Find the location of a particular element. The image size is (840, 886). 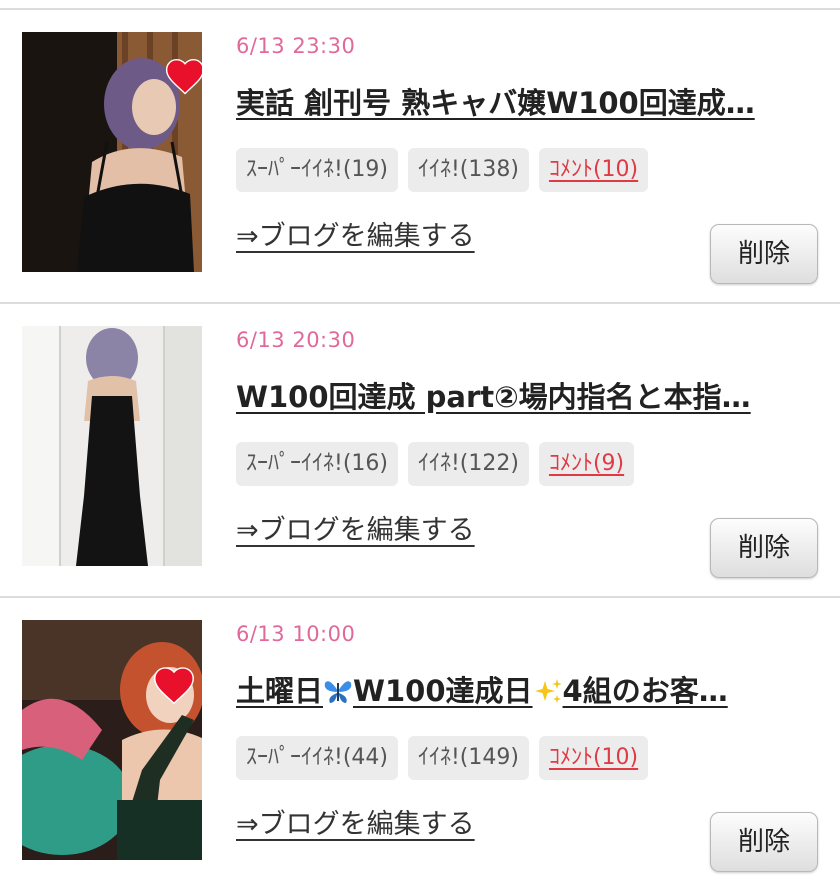

like-count: ｲｲﾈ!(149) is located at coordinates (468, 758).